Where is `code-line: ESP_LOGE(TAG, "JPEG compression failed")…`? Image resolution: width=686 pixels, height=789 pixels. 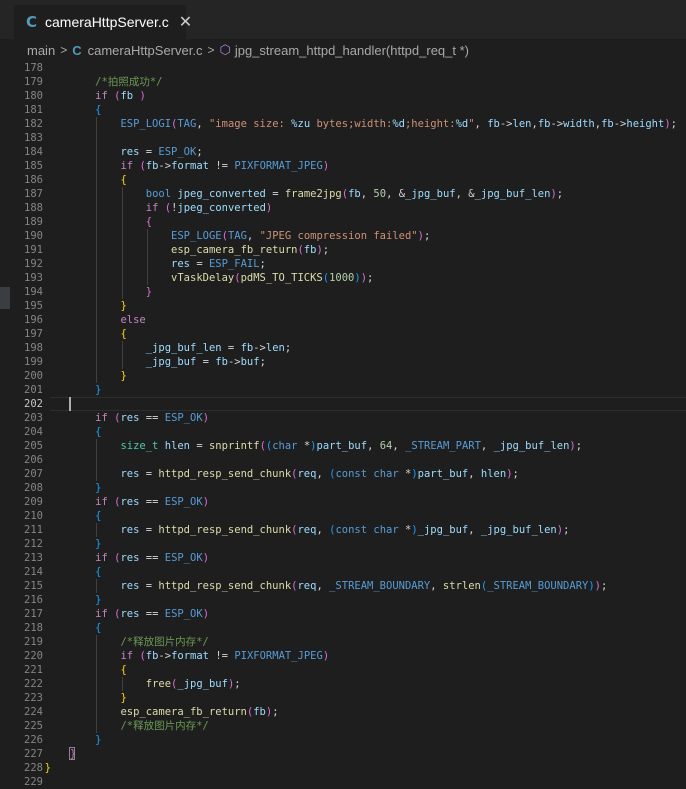
code-line: ESP_LOGE(TAG, "JPEG compression failed")… is located at coordinates (237, 236).